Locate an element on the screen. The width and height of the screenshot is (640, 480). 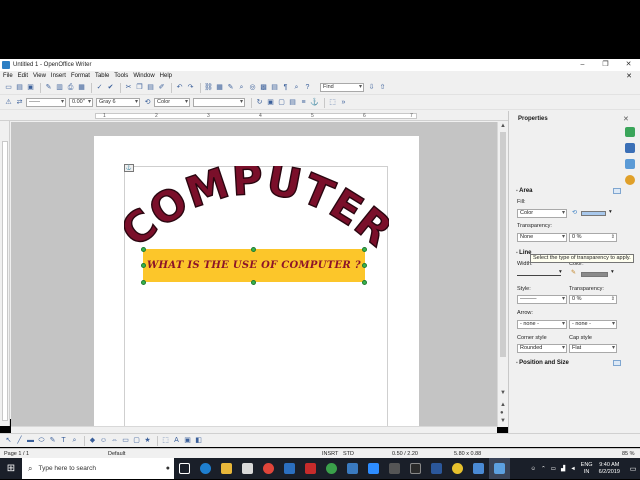
copy-icon: ❐ is located at coordinates (139, 87).